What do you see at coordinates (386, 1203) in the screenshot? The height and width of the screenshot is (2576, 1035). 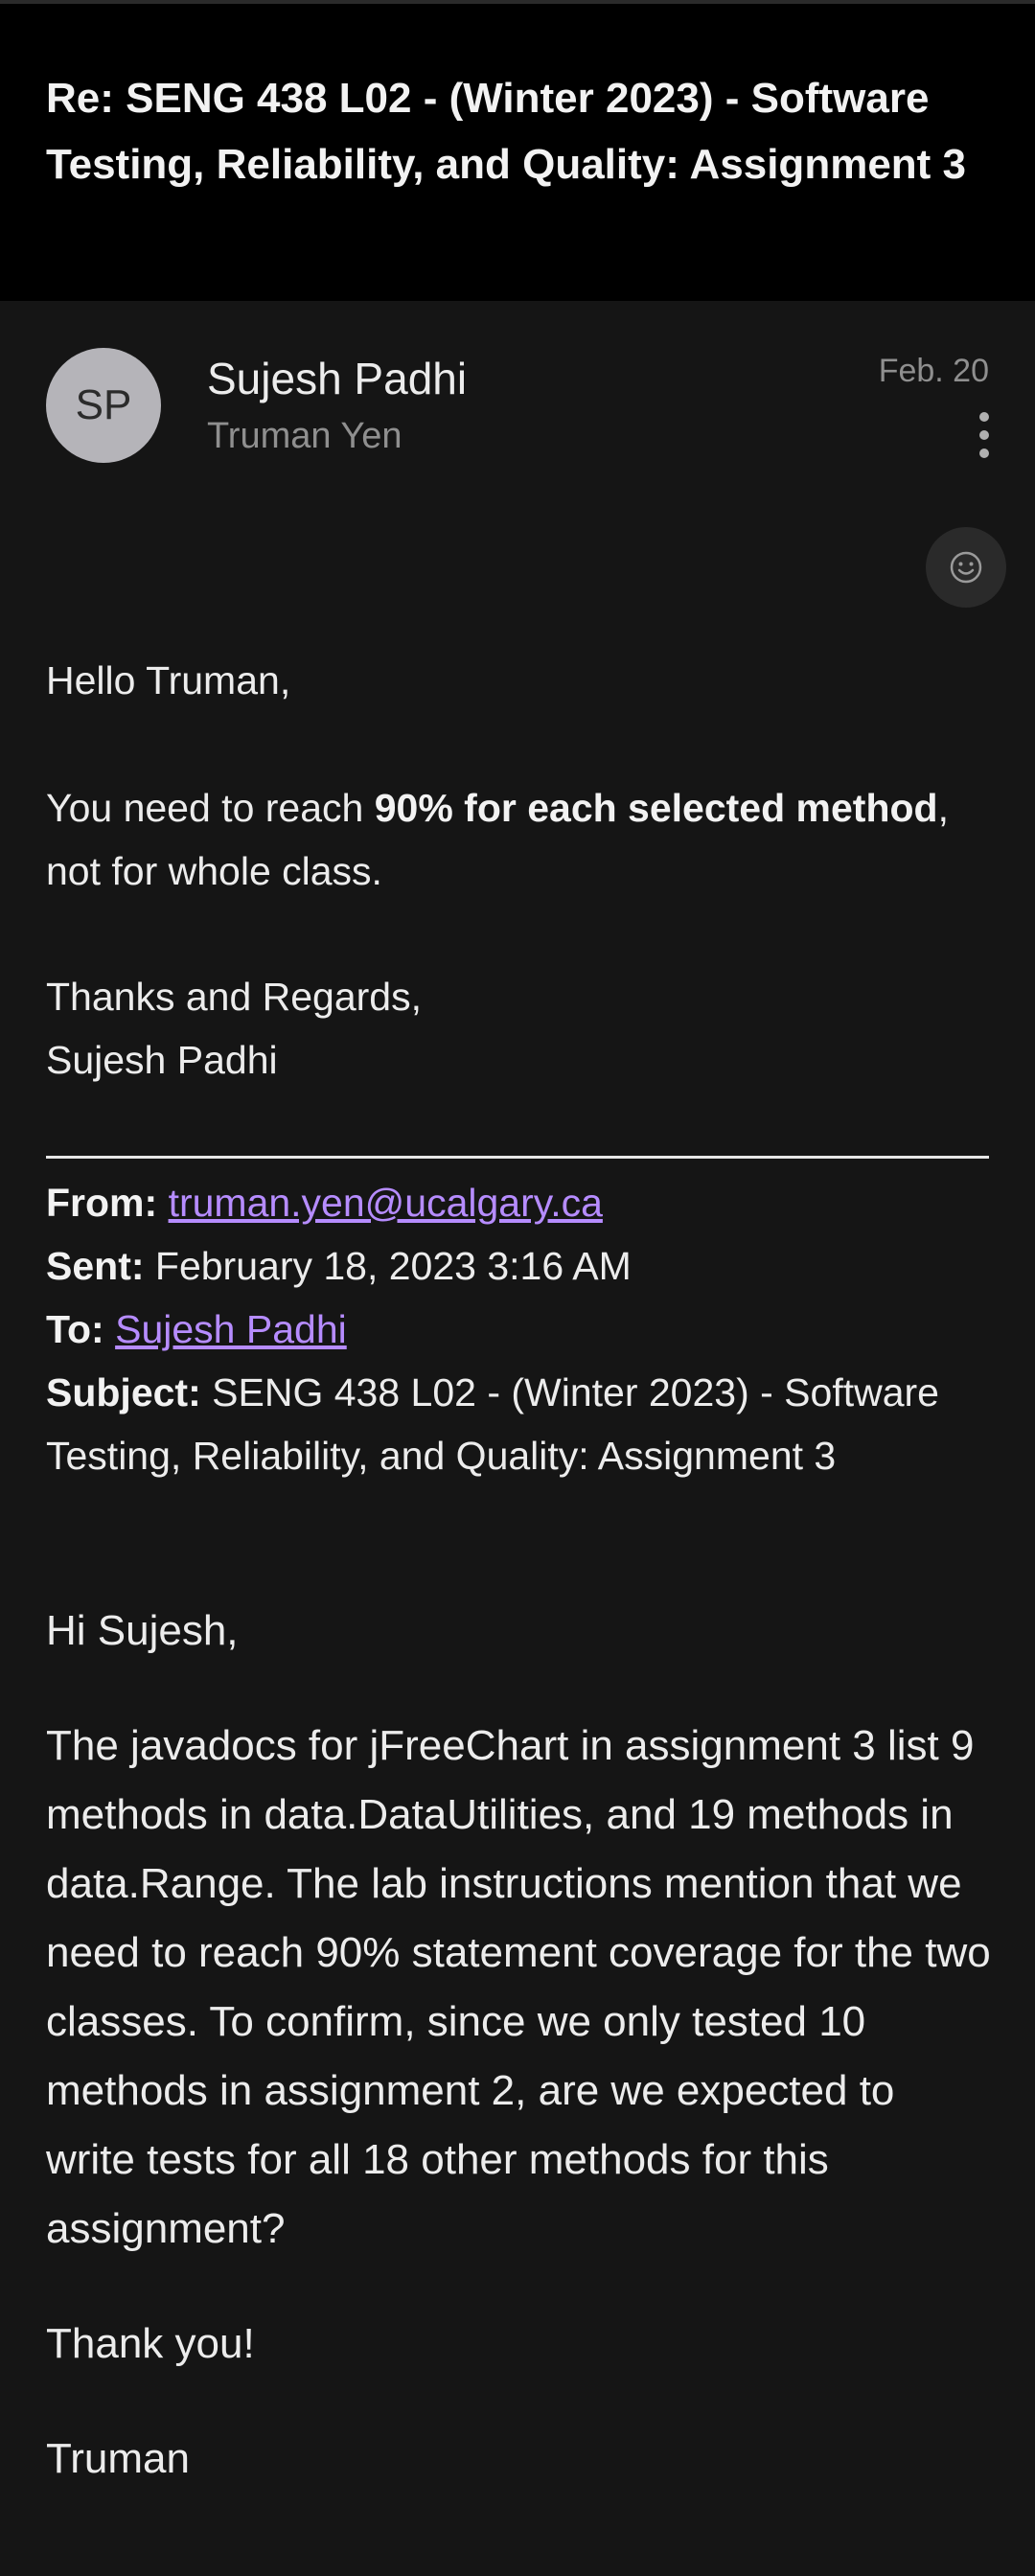 I see `from-email-link: truman.yen@ucalgary.ca` at bounding box center [386, 1203].